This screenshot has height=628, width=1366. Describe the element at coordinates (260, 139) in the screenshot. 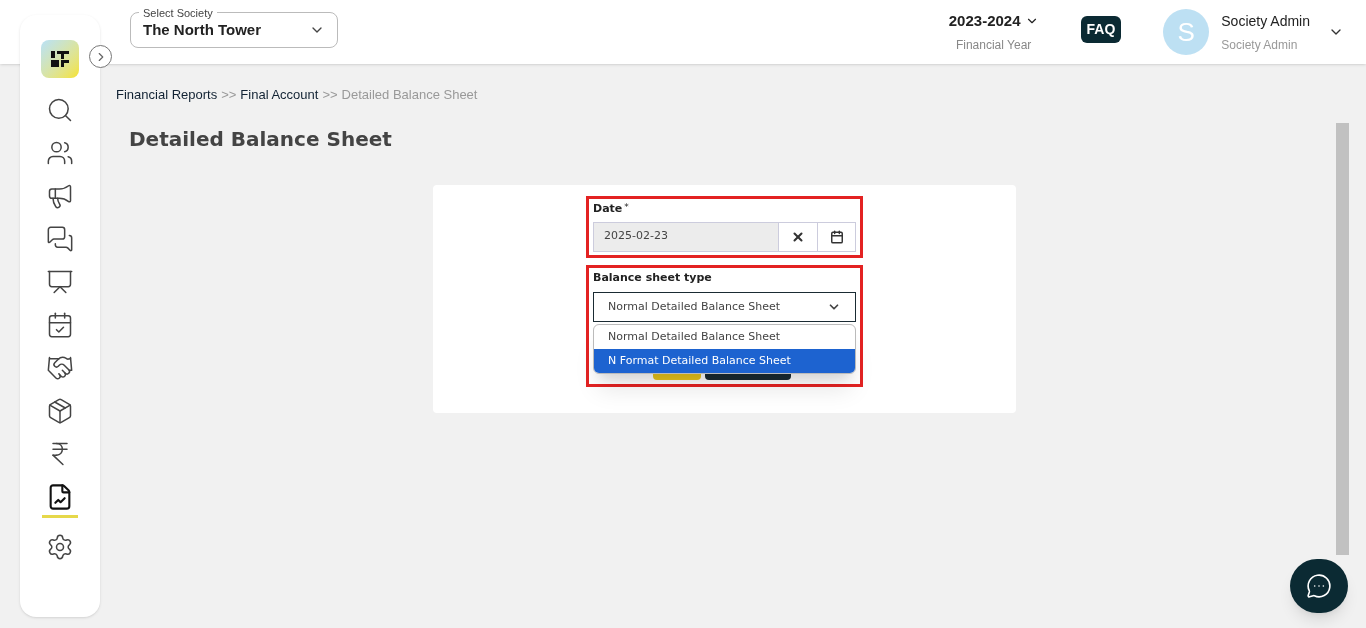

I see `page-title: Detailed Balance Sheet` at that location.